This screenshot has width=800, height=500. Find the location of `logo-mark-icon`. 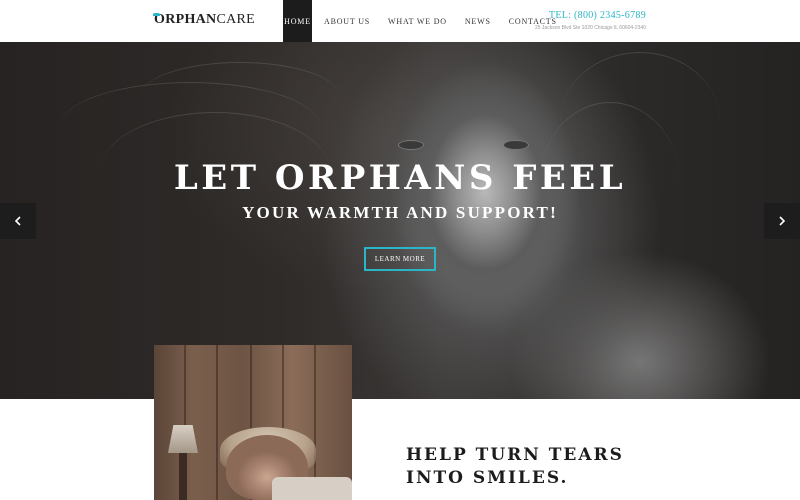

logo-mark-icon is located at coordinates (156, 14).